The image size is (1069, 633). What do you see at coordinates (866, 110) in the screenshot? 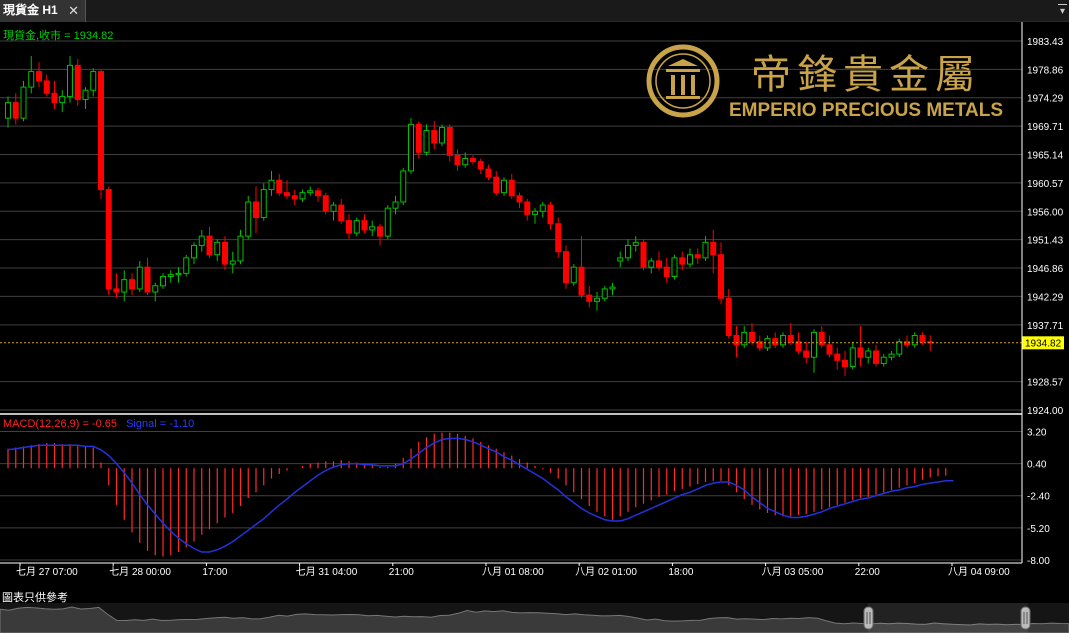
I see `logo-english: EMPERIO PRECIOUS METALS` at bounding box center [866, 110].